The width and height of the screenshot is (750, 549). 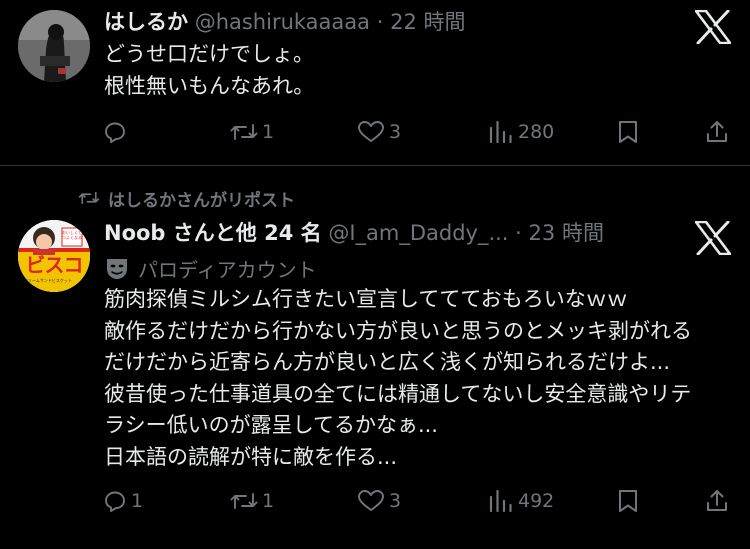 I want to click on reply-count: 1, so click(x=137, y=501).